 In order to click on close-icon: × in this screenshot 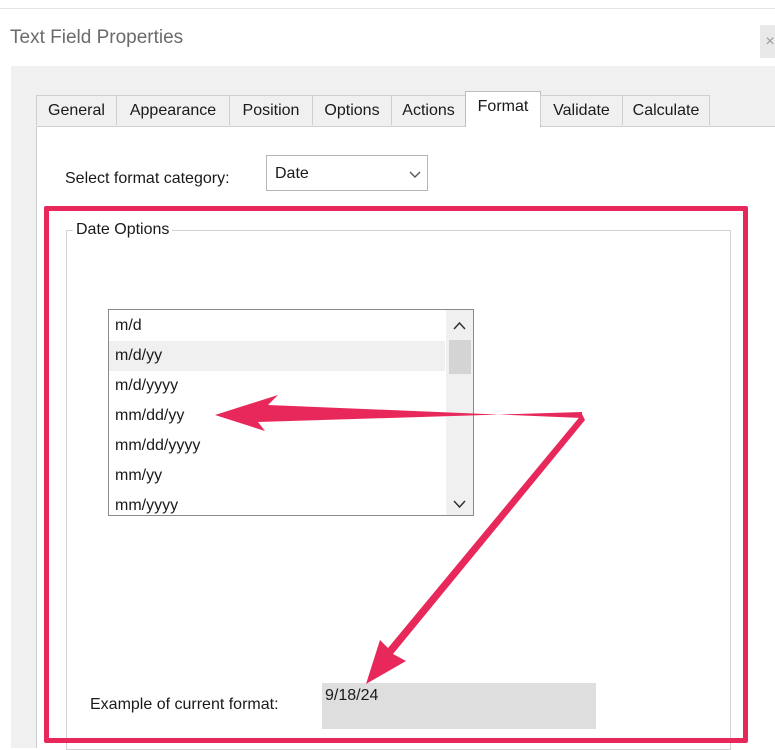, I will do `click(770, 41)`.